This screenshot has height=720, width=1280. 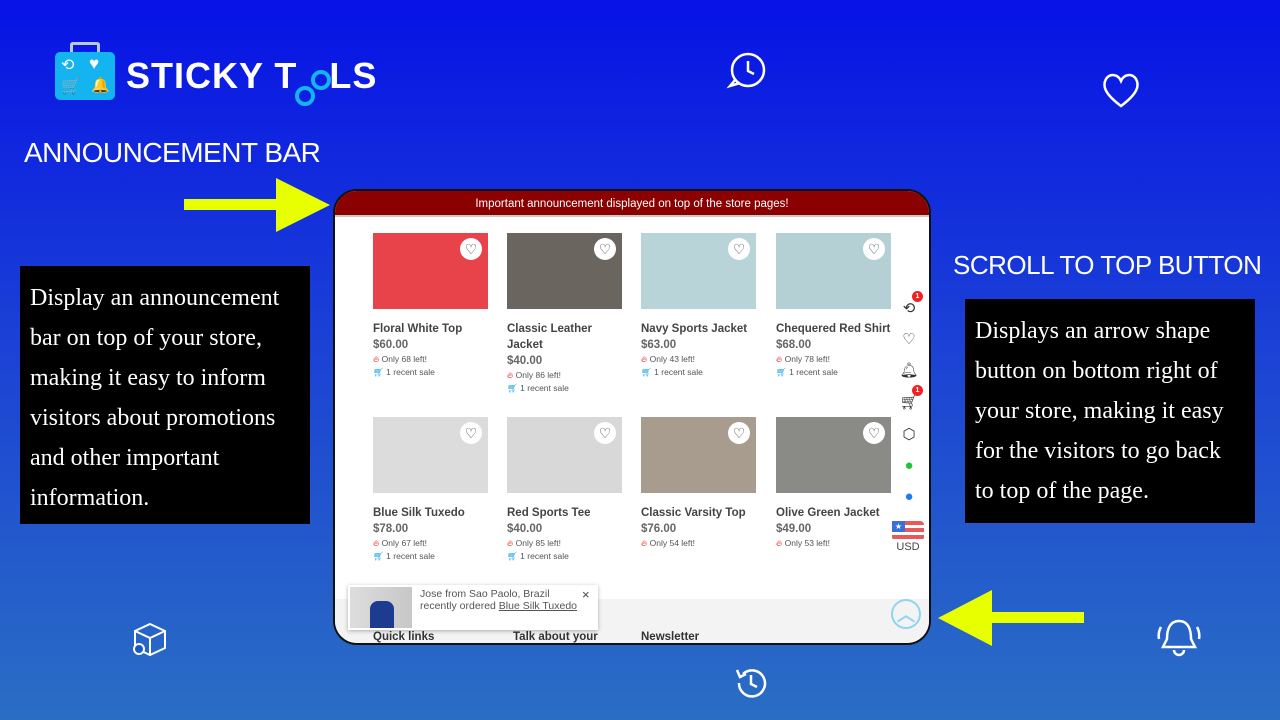 I want to click on product-name: Floral White Top, so click(x=430, y=329).